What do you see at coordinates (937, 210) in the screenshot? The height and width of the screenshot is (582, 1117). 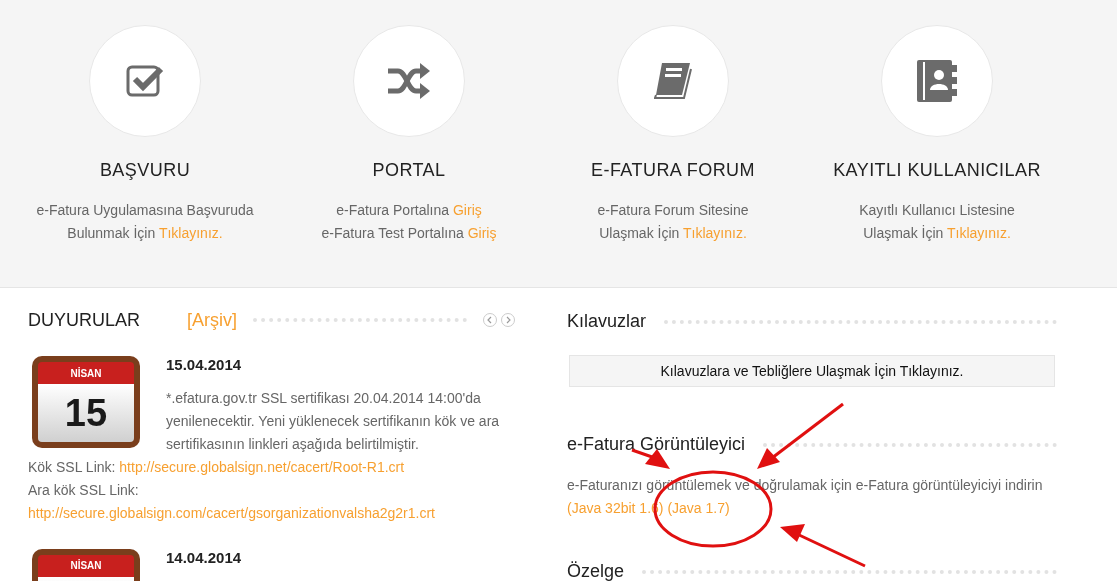 I see `feature-description: Kayıtlı Kullanıcı Listesine` at bounding box center [937, 210].